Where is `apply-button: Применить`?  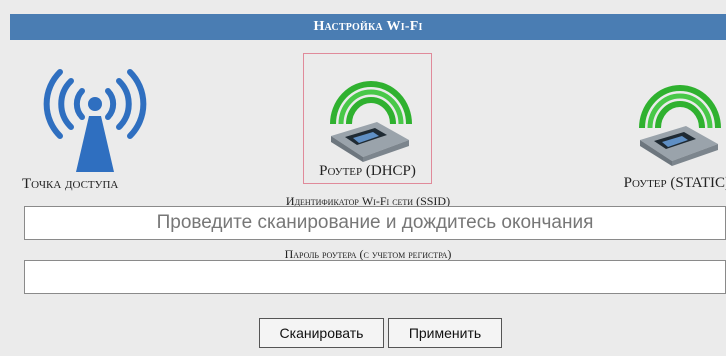
apply-button: Применить is located at coordinates (445, 333).